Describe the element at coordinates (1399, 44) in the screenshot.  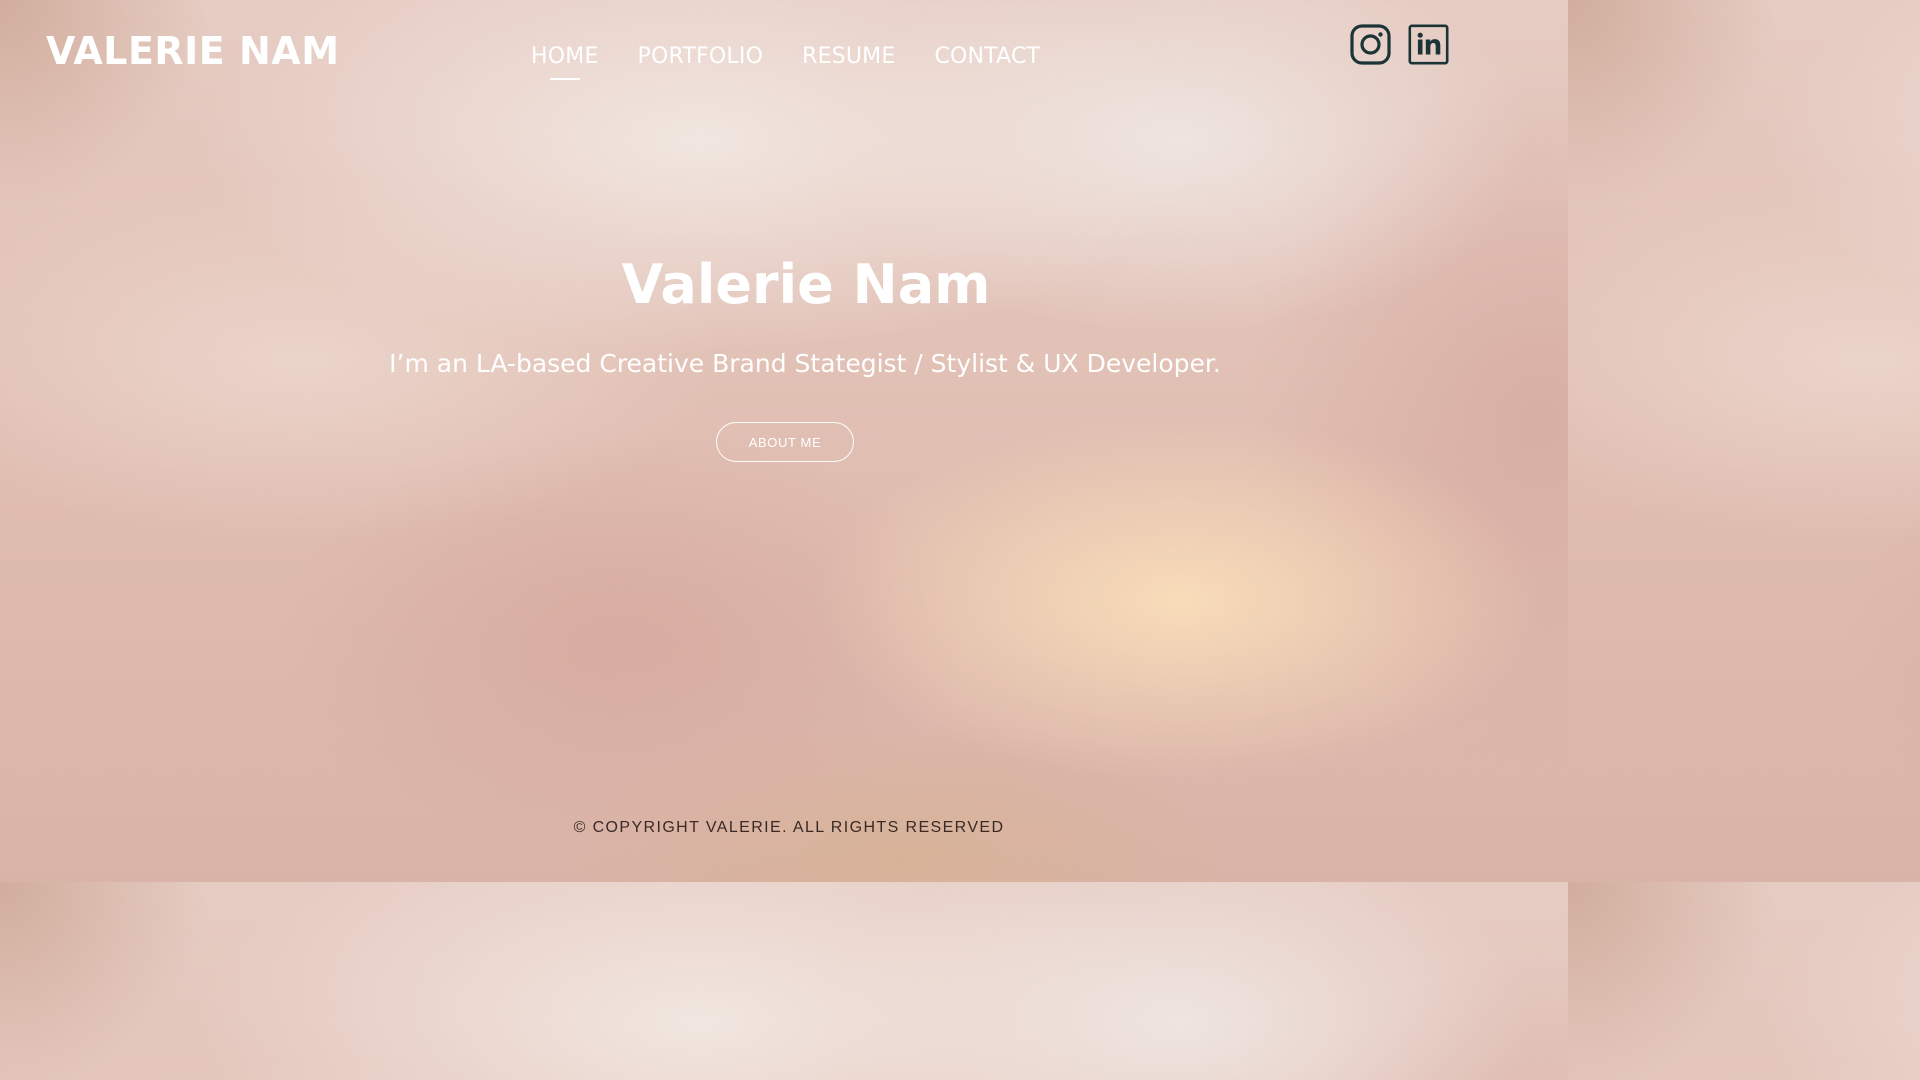
I see `social-links` at that location.